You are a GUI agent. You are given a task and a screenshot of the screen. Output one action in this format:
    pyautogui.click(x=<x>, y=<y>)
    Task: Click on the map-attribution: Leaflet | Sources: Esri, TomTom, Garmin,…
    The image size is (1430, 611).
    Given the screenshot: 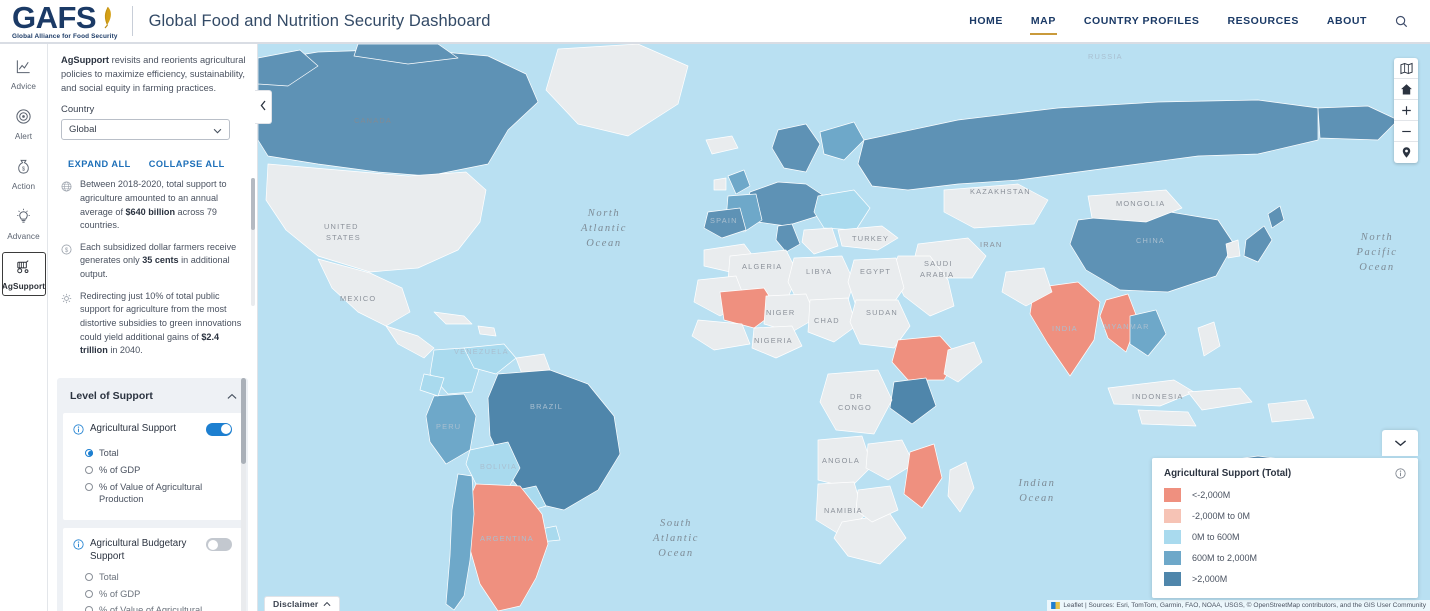 What is the action you would take?
    pyautogui.click(x=1238, y=605)
    